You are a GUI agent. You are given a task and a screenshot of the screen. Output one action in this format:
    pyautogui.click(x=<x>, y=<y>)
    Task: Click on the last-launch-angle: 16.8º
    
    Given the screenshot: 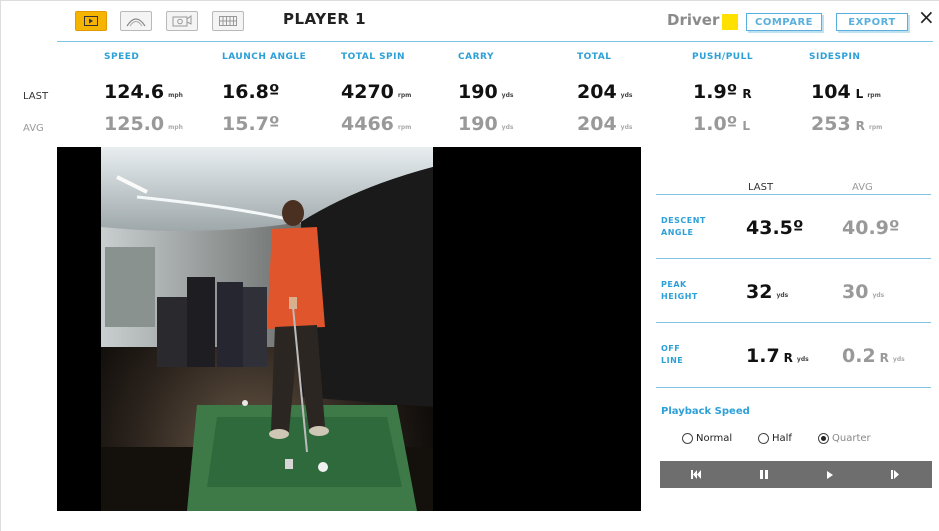 What is the action you would take?
    pyautogui.click(x=251, y=92)
    